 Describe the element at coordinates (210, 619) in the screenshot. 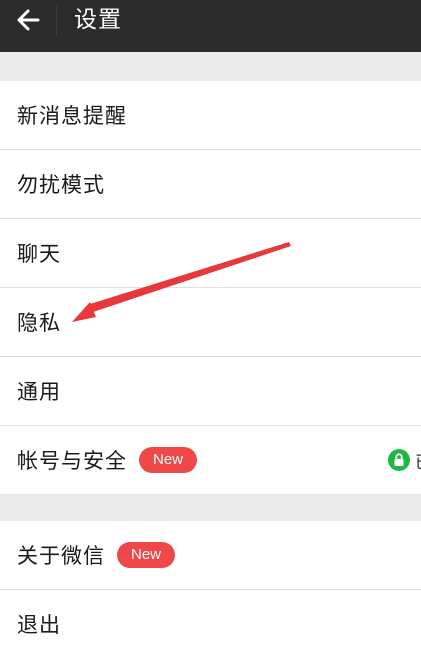

I see `settings-item-logout: 退出` at that location.